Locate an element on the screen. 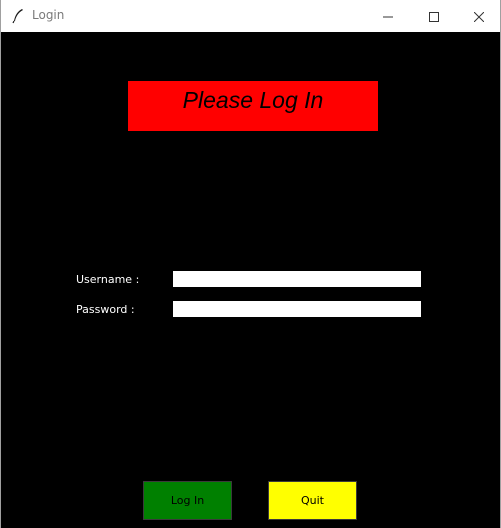 This screenshot has width=501, height=528. close-icon is located at coordinates (479, 16).